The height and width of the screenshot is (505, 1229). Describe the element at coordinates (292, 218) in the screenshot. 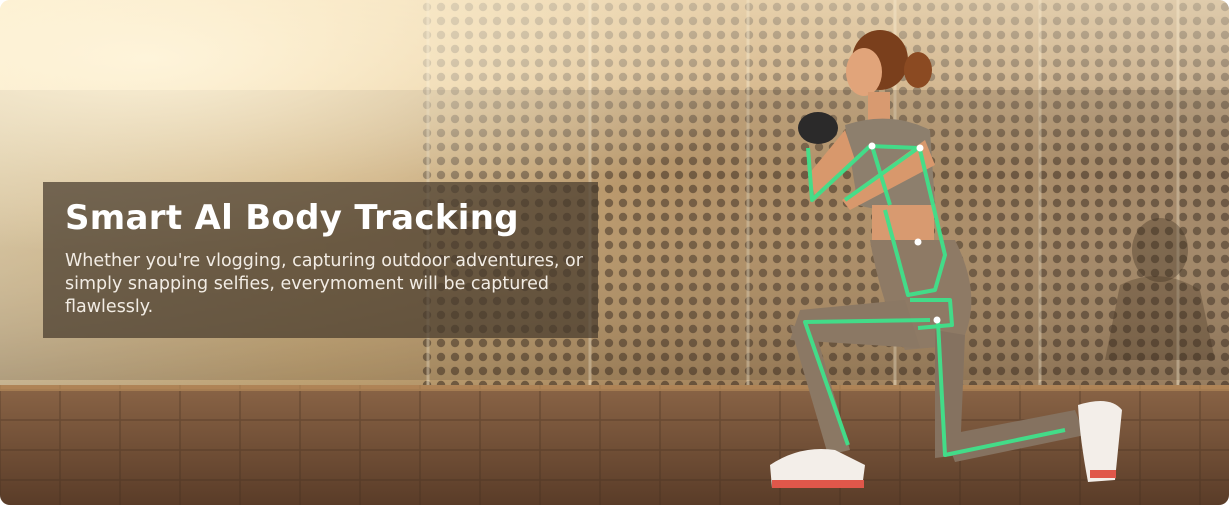

I see `banner-title: Smart Al Body Tracking` at that location.